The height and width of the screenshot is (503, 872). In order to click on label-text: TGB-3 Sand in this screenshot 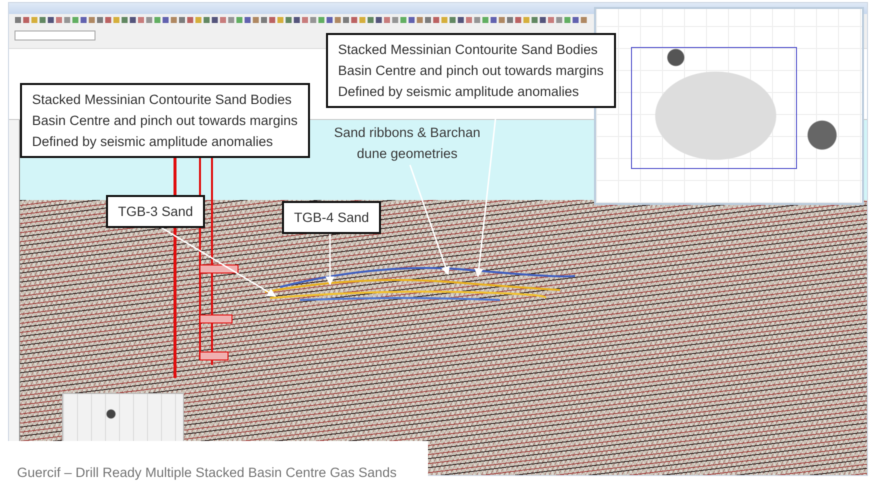, I will do `click(156, 211)`.